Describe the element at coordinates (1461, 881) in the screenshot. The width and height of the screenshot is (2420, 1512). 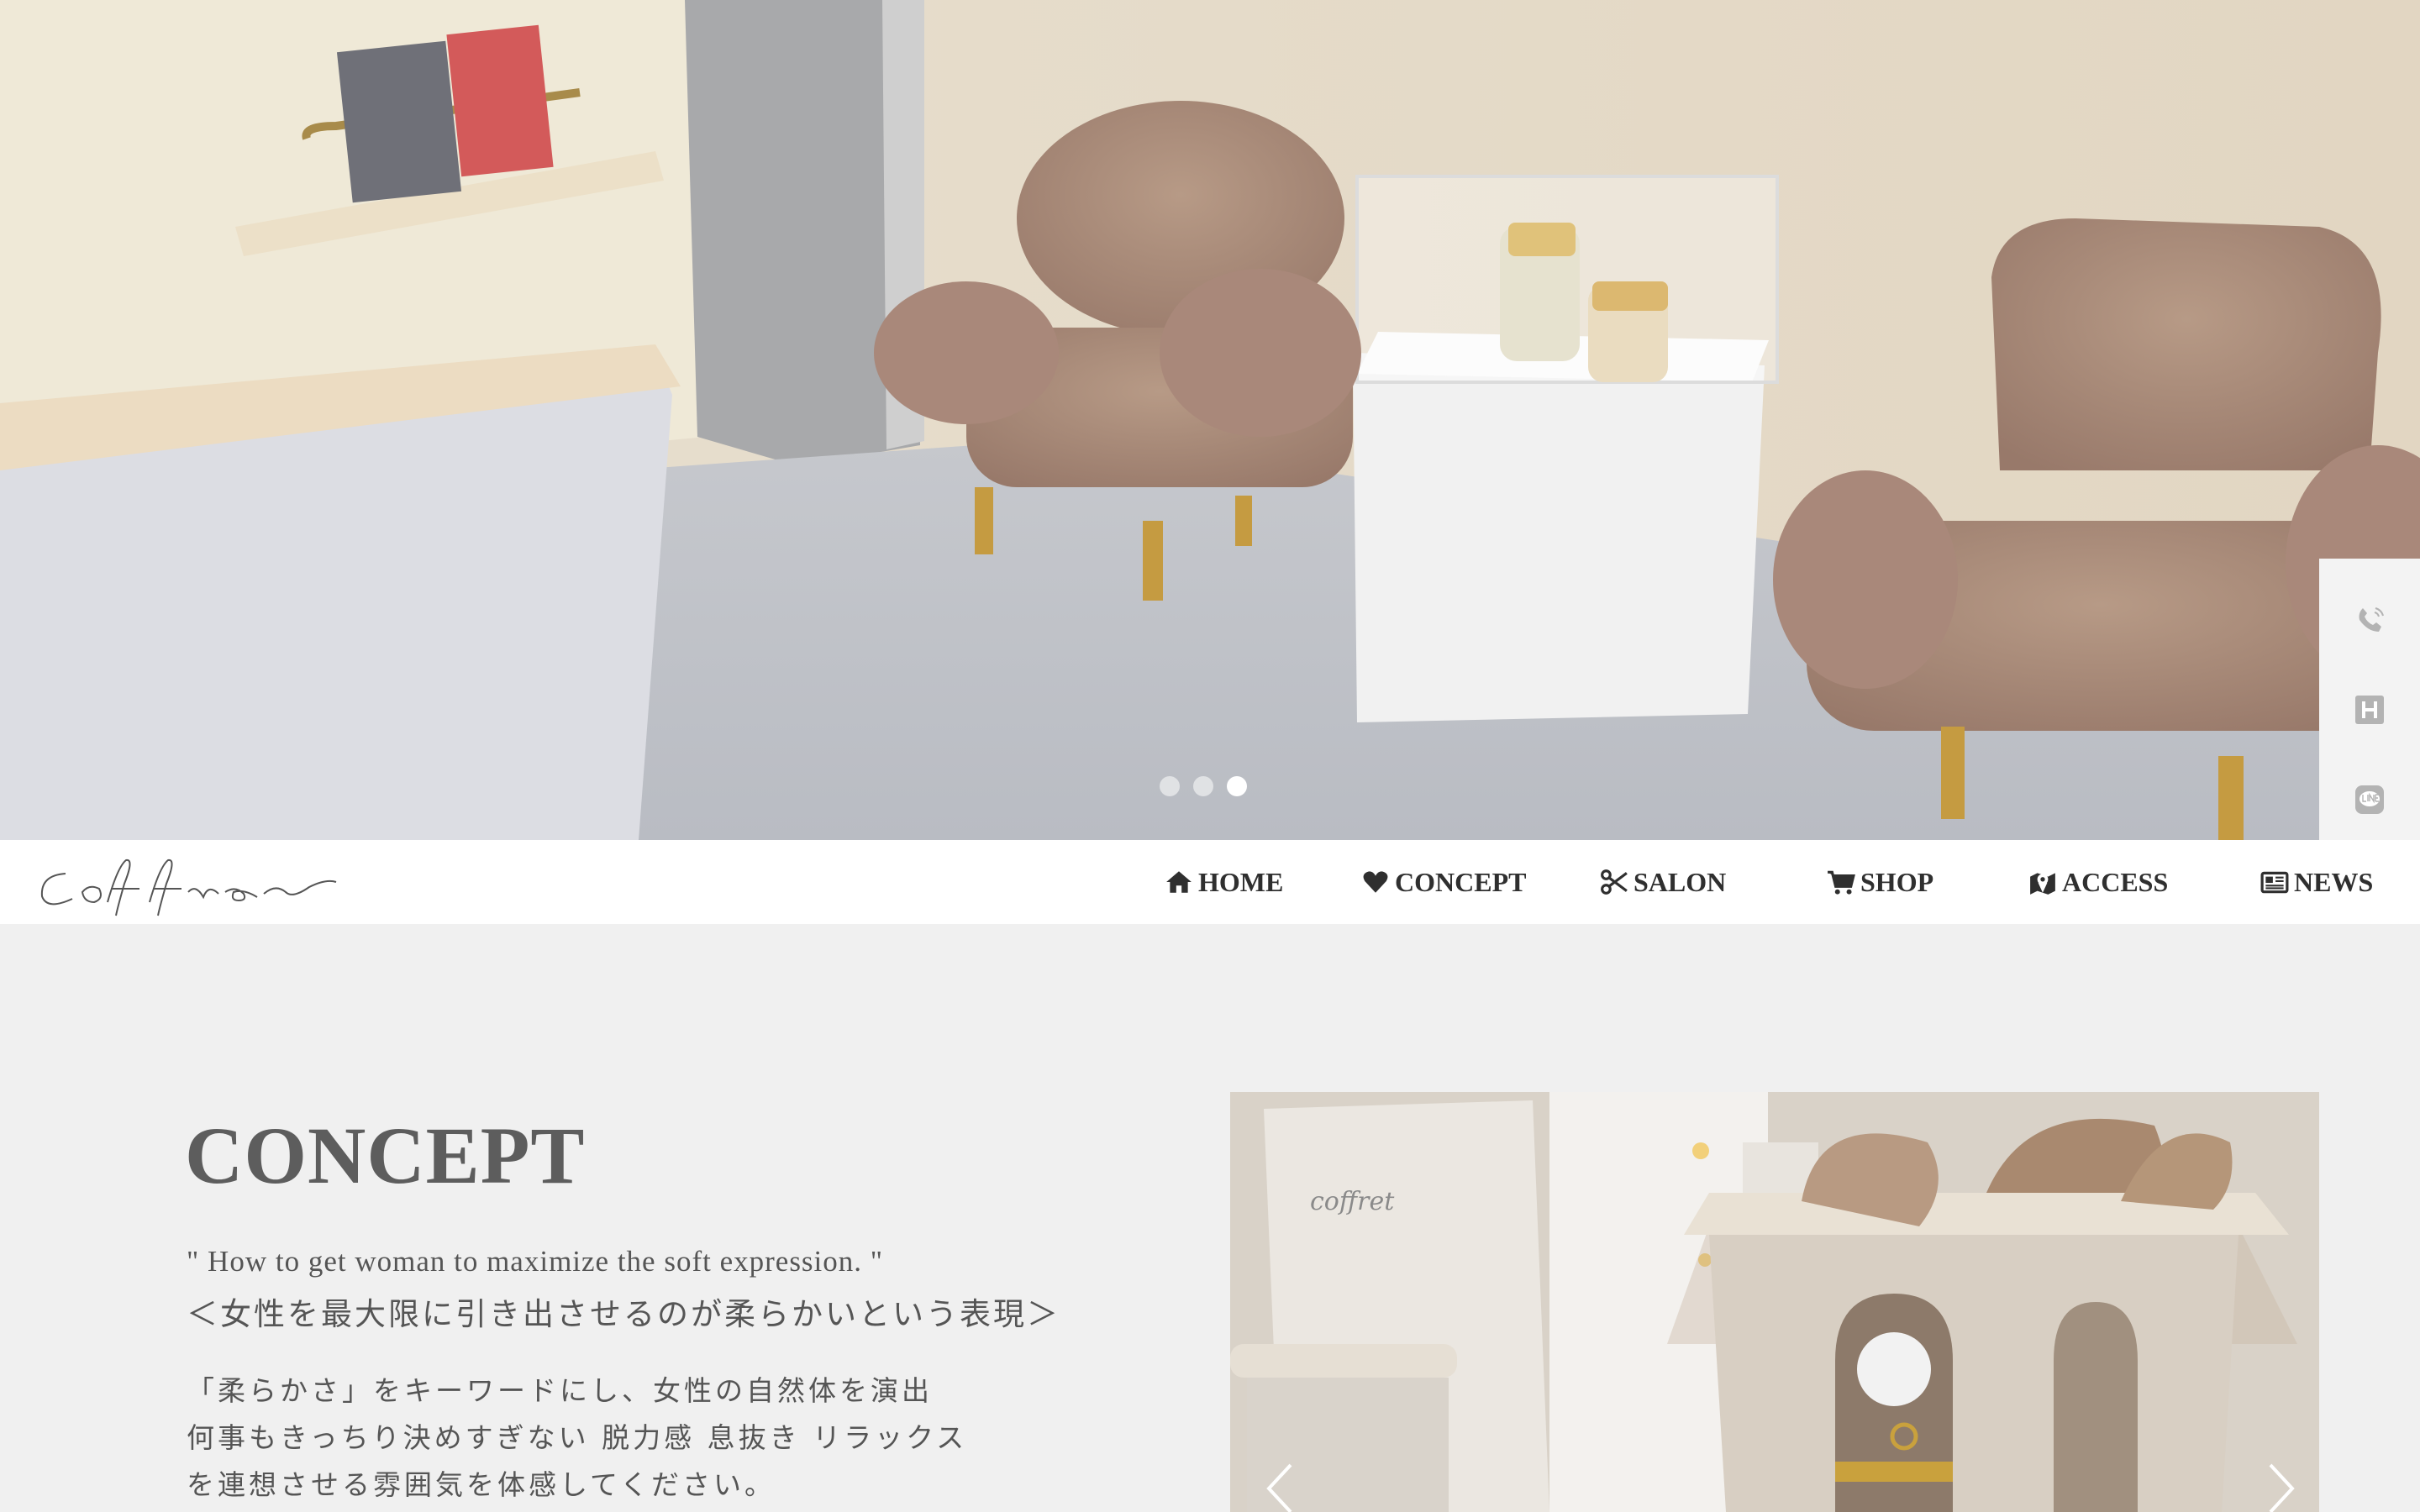
I see `nav-label: CONCEPT` at that location.